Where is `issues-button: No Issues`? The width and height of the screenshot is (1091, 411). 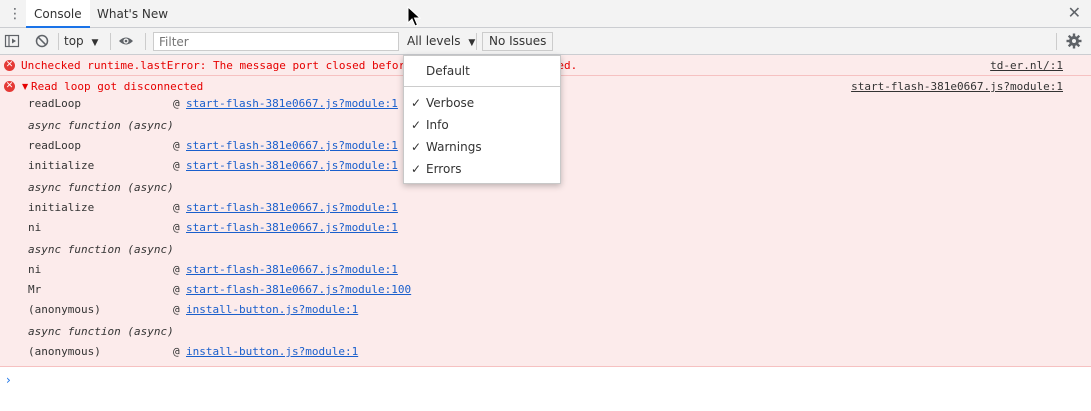
issues-button: No Issues is located at coordinates (518, 41).